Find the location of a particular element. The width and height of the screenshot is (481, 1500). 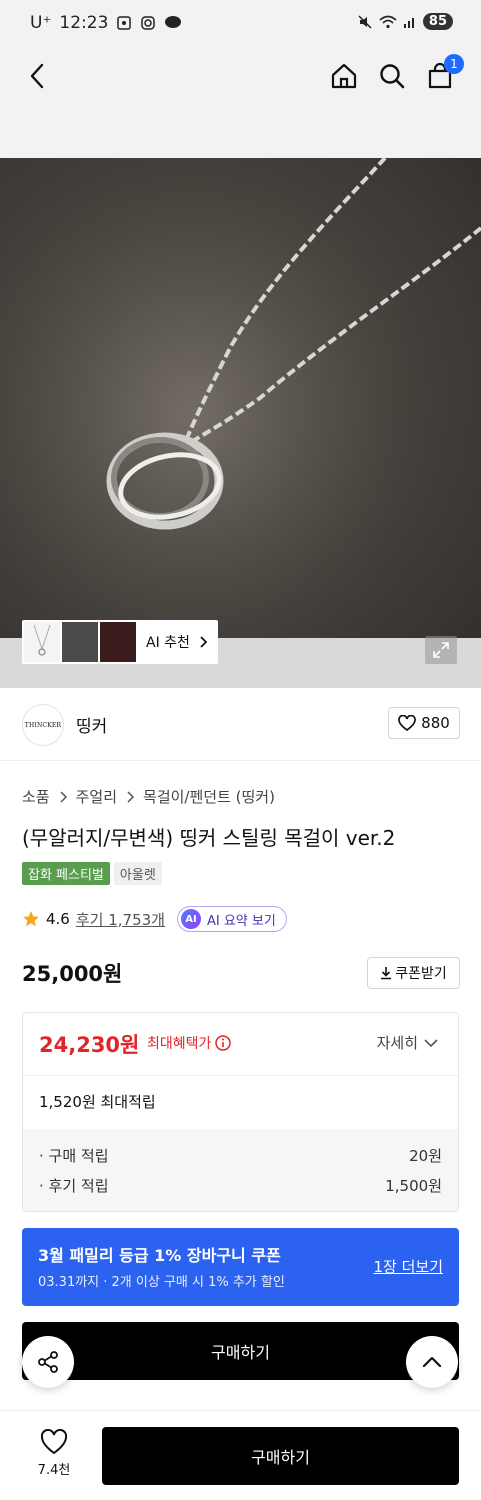

chevron-down-icon is located at coordinates (431, 1042).